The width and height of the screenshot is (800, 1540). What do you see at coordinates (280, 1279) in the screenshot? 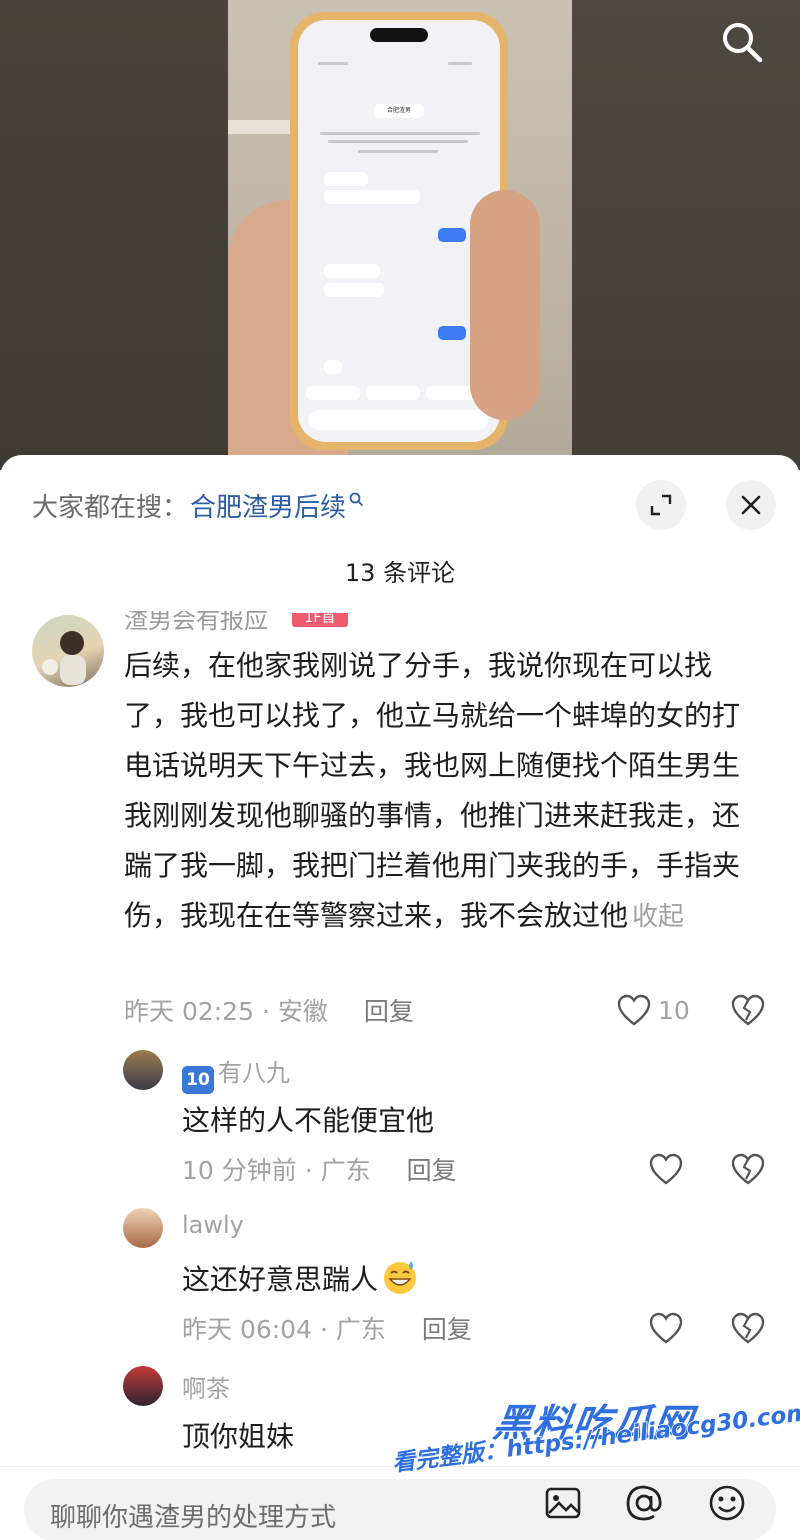
I see `reply-text-body: 这还好意思踹人` at bounding box center [280, 1279].